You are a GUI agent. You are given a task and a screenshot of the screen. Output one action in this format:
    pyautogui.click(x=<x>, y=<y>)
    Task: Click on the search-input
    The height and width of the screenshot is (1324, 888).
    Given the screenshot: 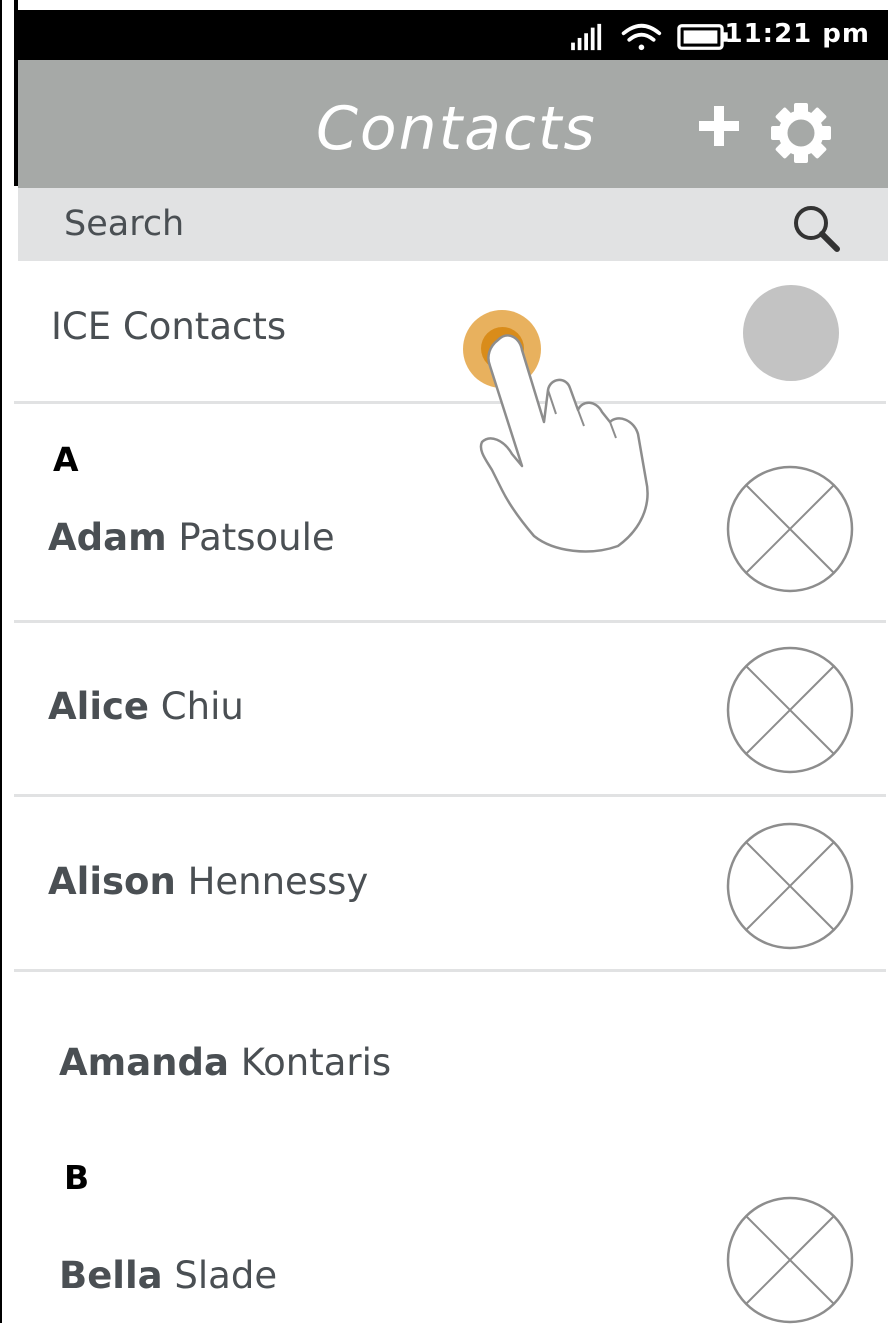 What is the action you would take?
    pyautogui.click(x=384, y=224)
    